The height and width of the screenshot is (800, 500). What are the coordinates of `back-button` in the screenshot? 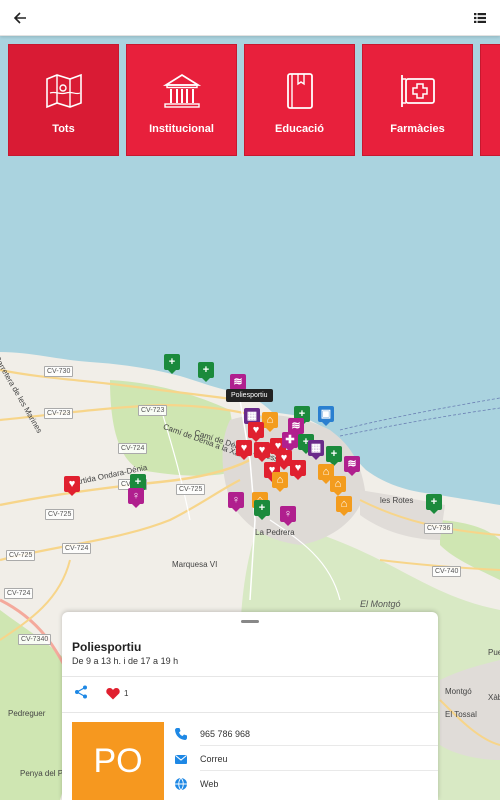 It's located at (20, 18).